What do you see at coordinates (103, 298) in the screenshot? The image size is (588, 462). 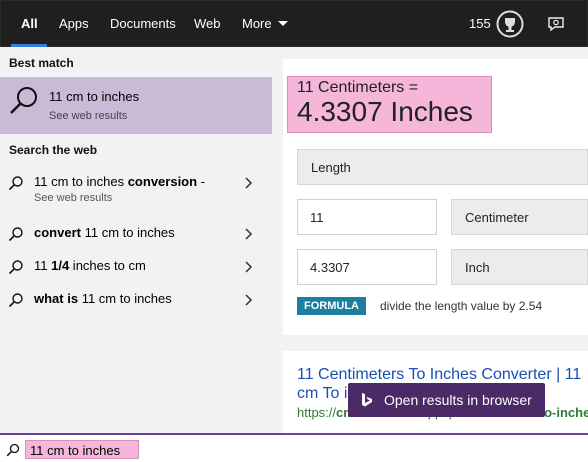 I see `suggestion-text: what is 11 cm to inches` at bounding box center [103, 298].